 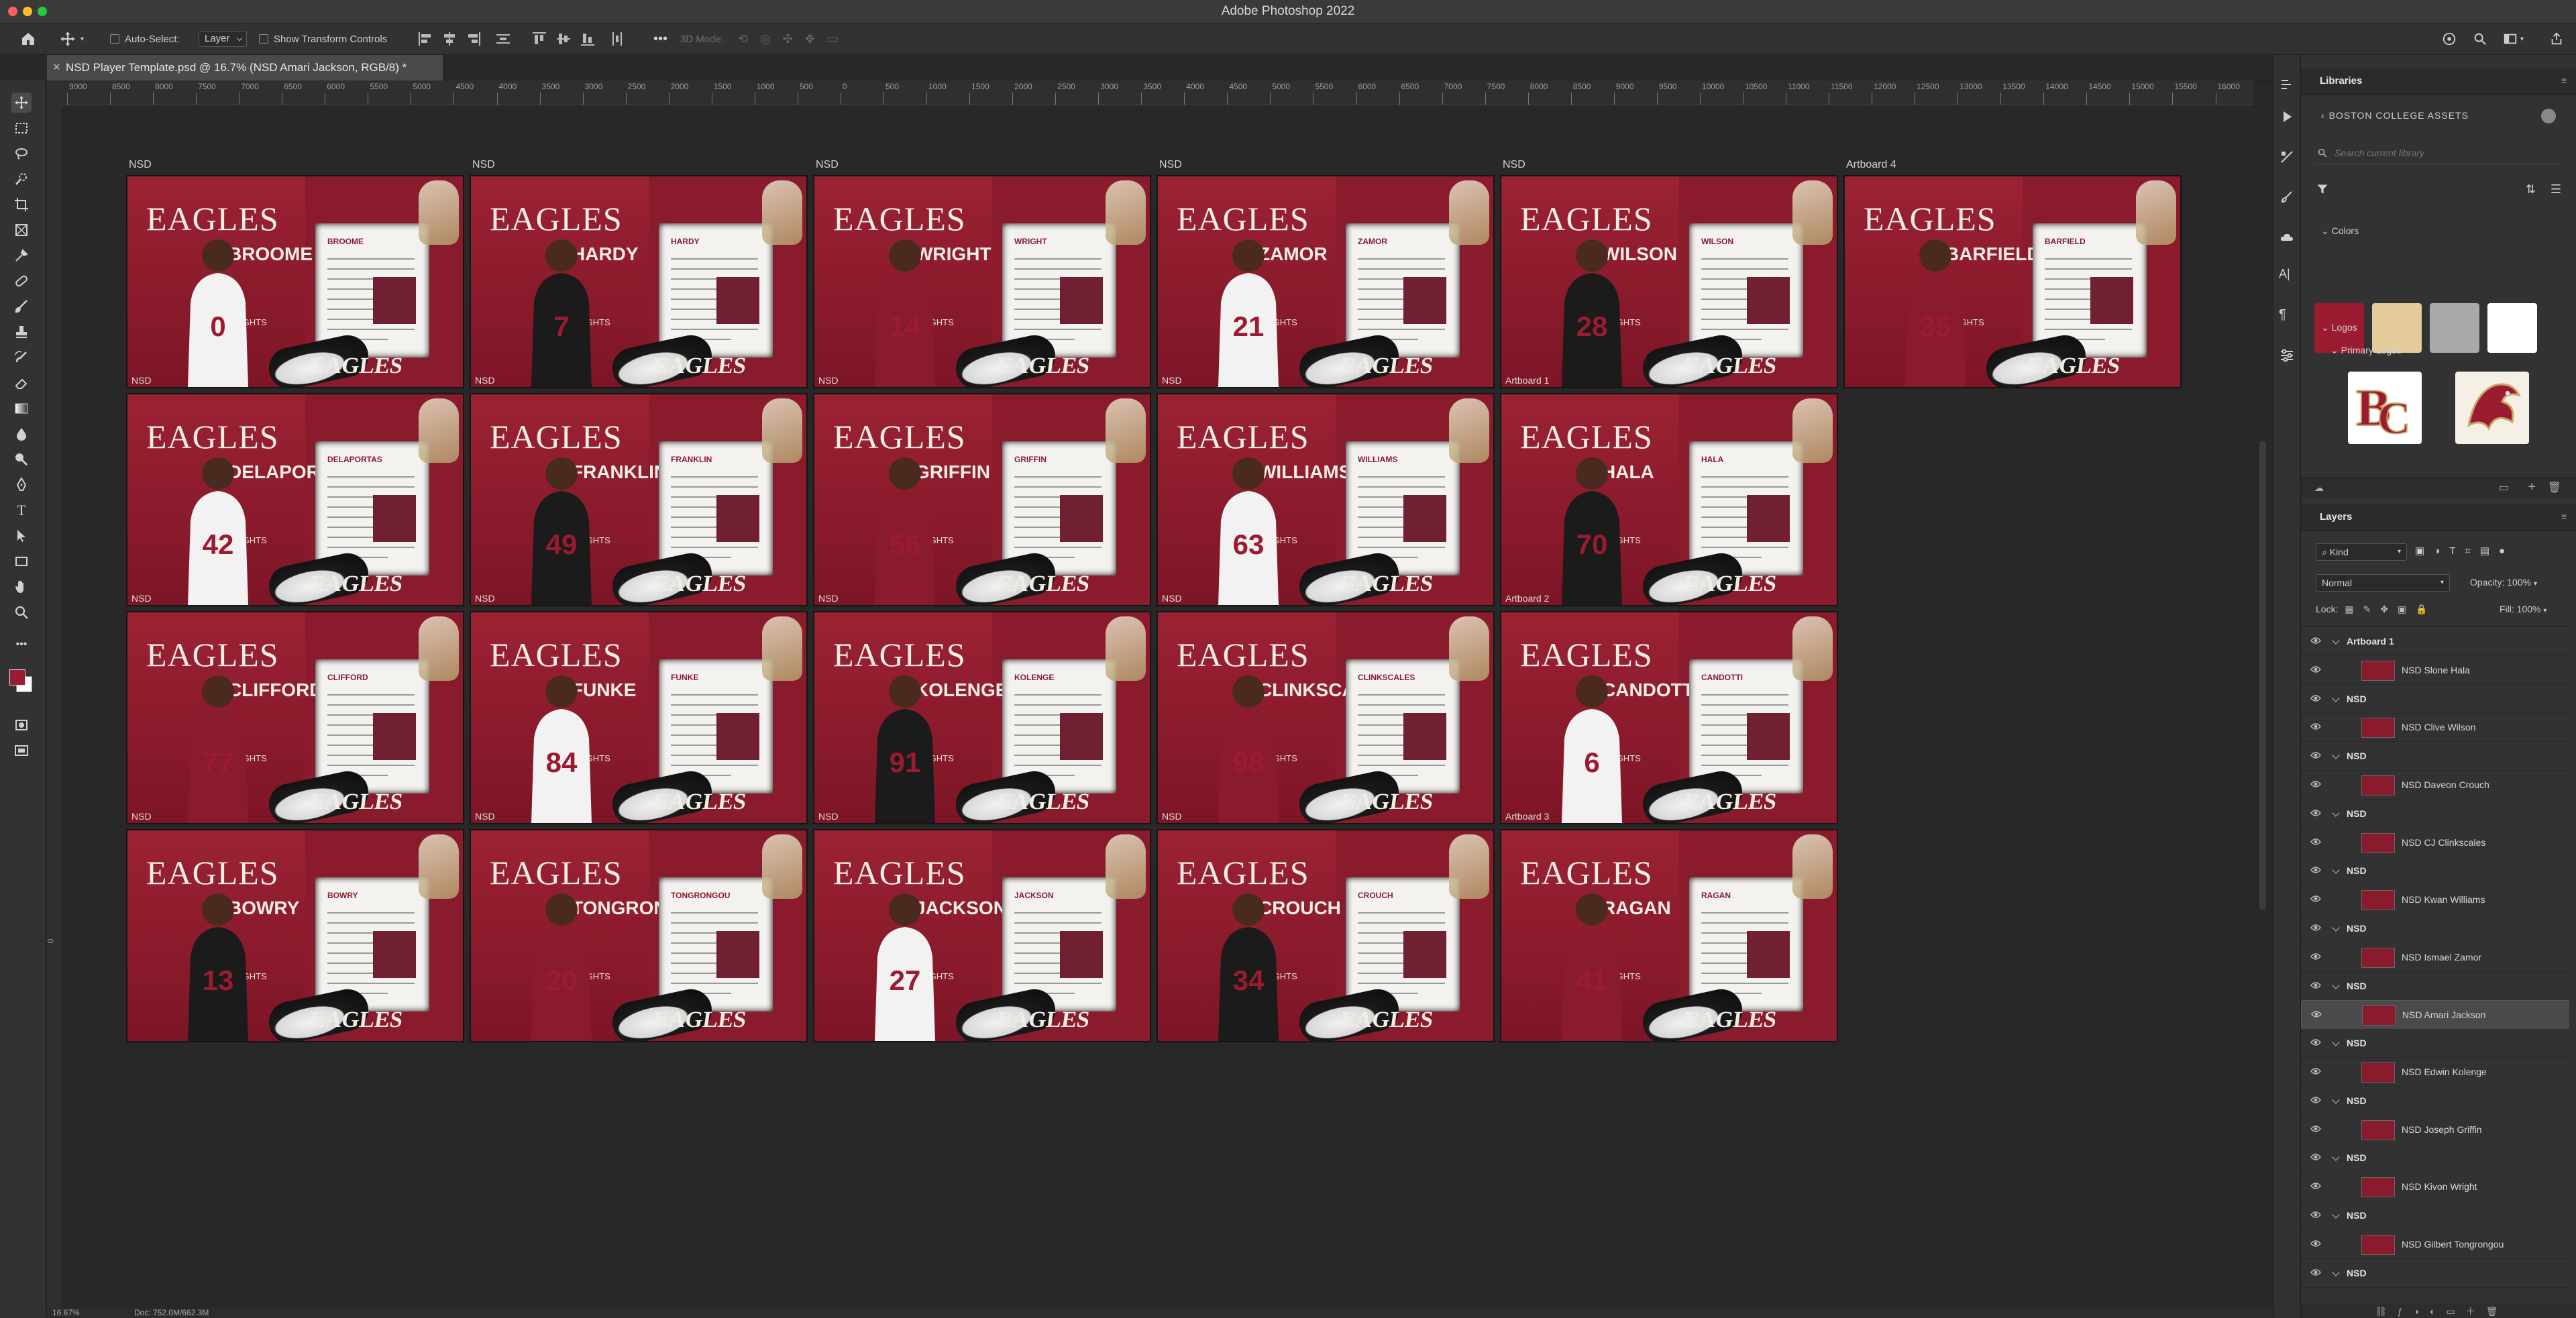 What do you see at coordinates (2435, 842) in the screenshot?
I see `layer-row: NSD CJ Clinkscales` at bounding box center [2435, 842].